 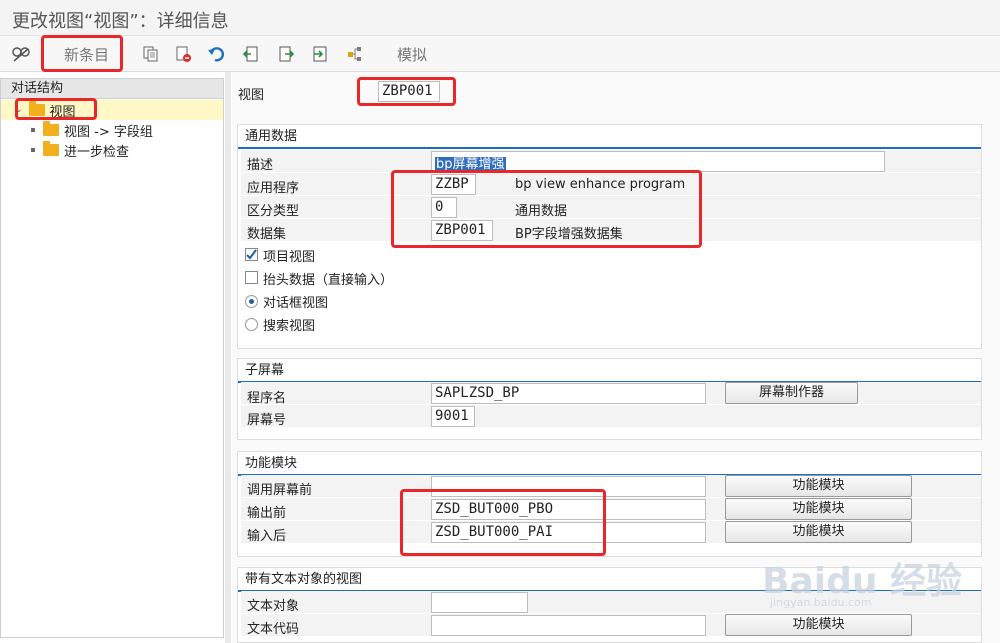 I want to click on new-entry-button: 新条目, so click(x=86, y=54).